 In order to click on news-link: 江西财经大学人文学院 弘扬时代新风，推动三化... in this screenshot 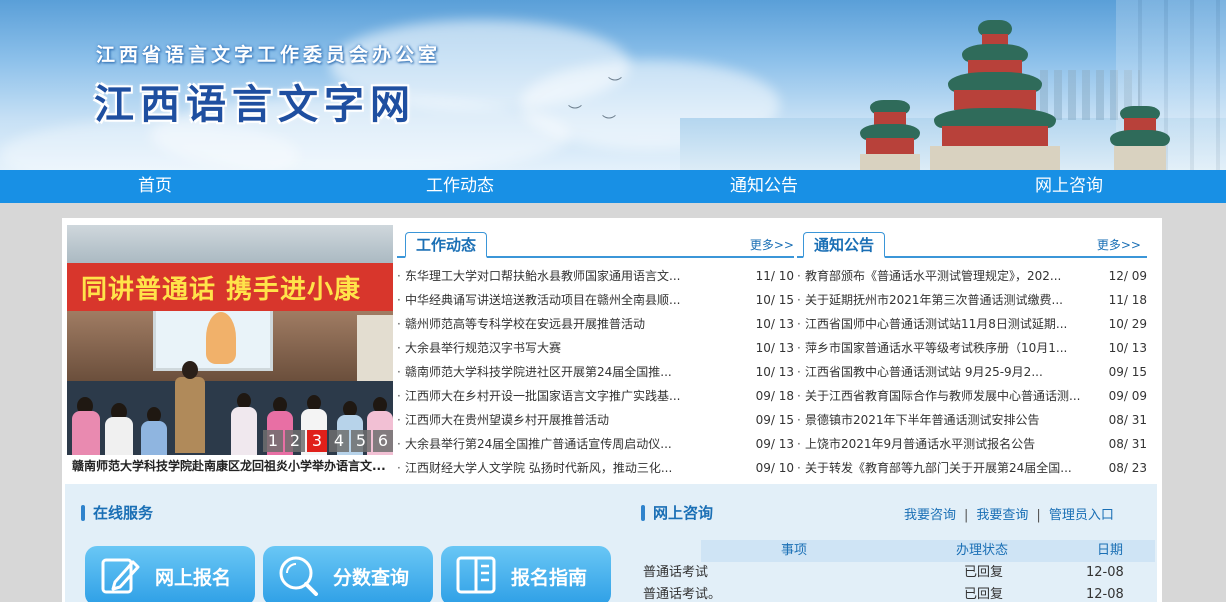, I will do `click(538, 468)`.